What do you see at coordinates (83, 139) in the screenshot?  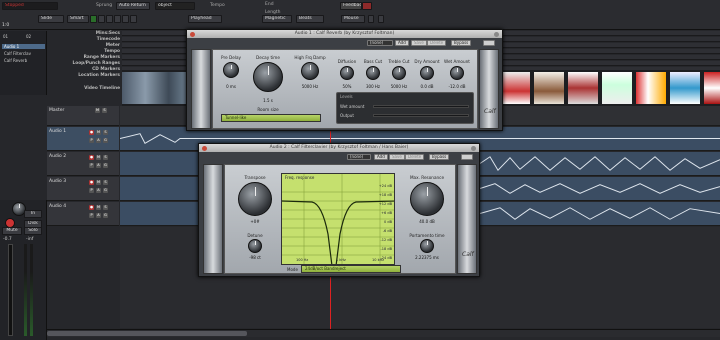 I see `track-header-audio-1: Audio 1 ● M S P A G` at bounding box center [83, 139].